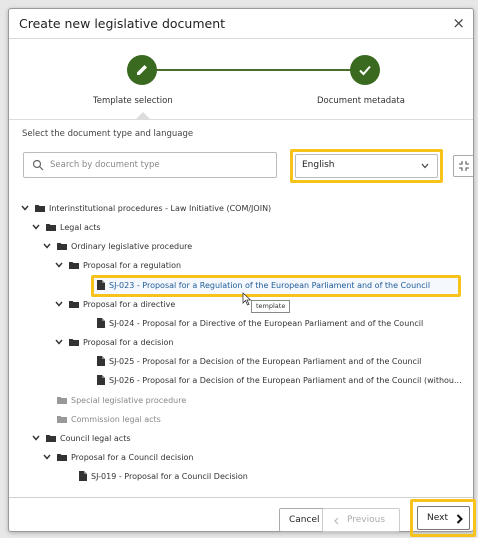 Image resolution: width=478 pixels, height=538 pixels. Describe the element at coordinates (133, 101) in the screenshot. I see `step-label-template-selection: Template selection` at that location.